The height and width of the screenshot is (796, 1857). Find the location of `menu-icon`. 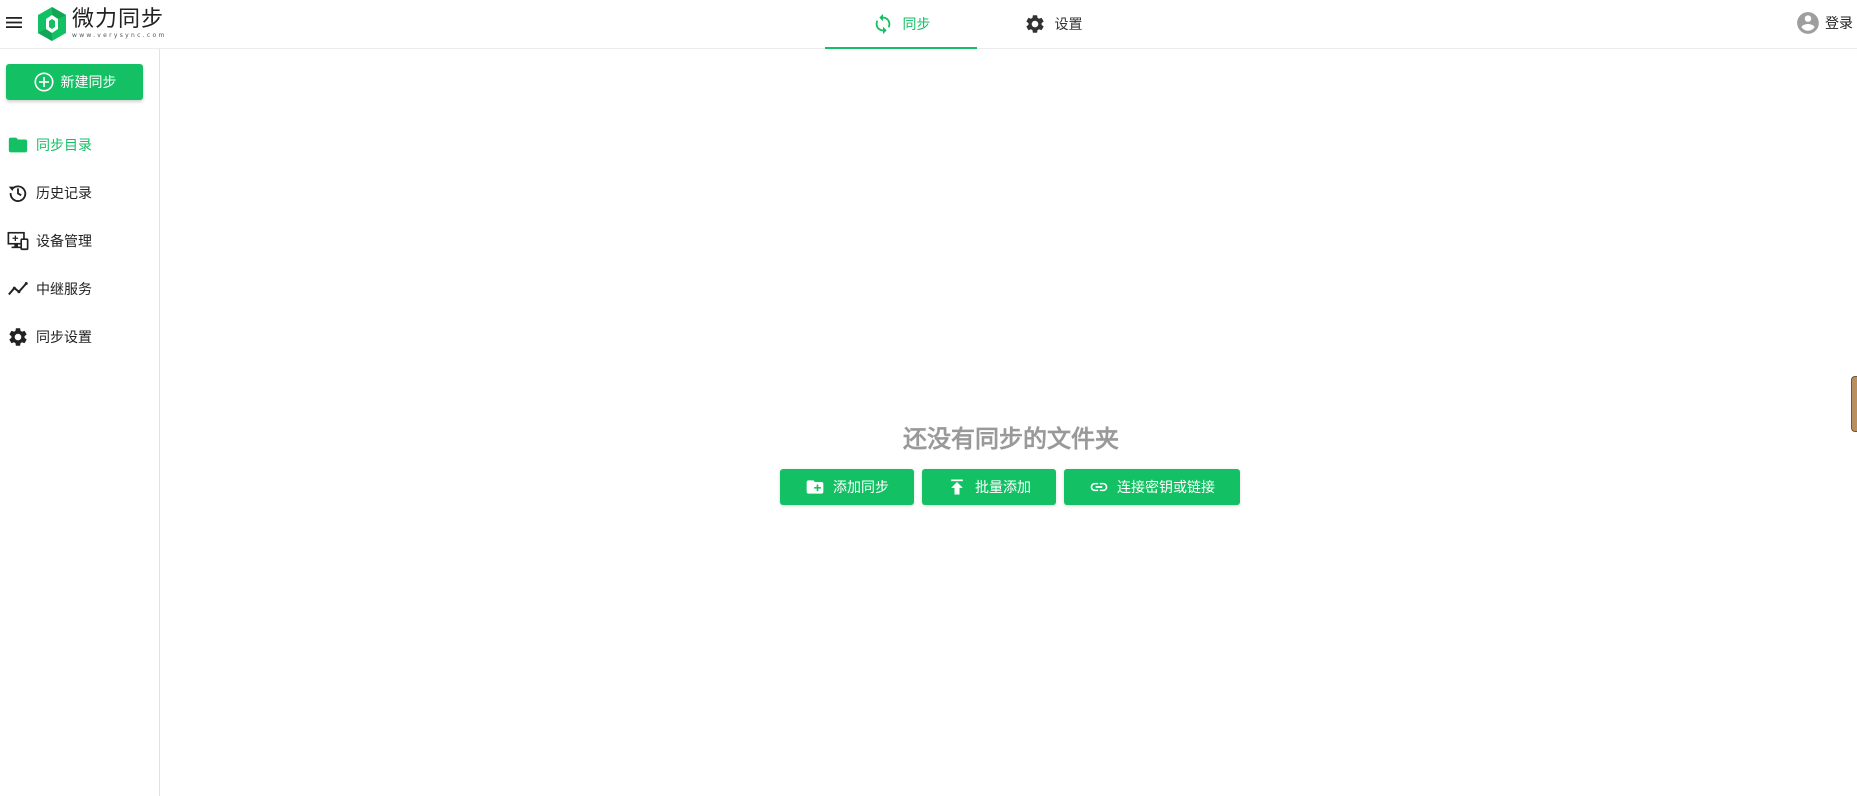

menu-icon is located at coordinates (14, 22).